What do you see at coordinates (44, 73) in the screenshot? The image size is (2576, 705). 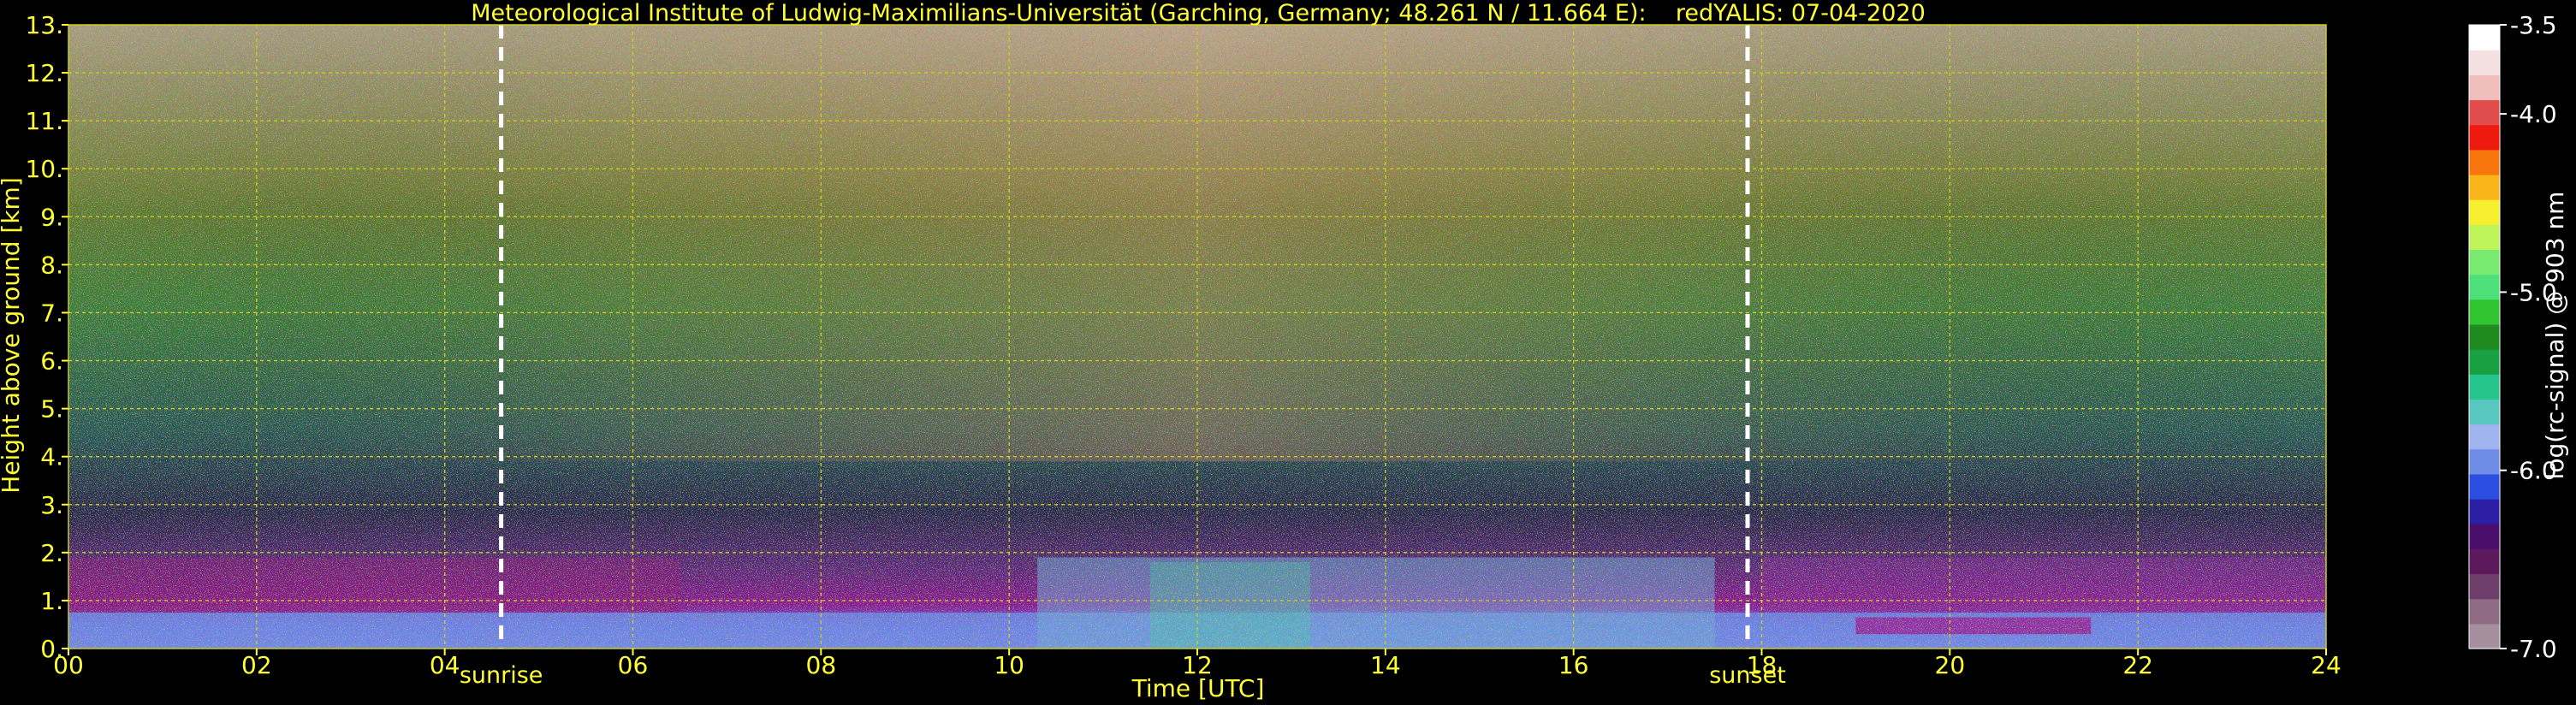 I see `y-tick-label: 12.` at bounding box center [44, 73].